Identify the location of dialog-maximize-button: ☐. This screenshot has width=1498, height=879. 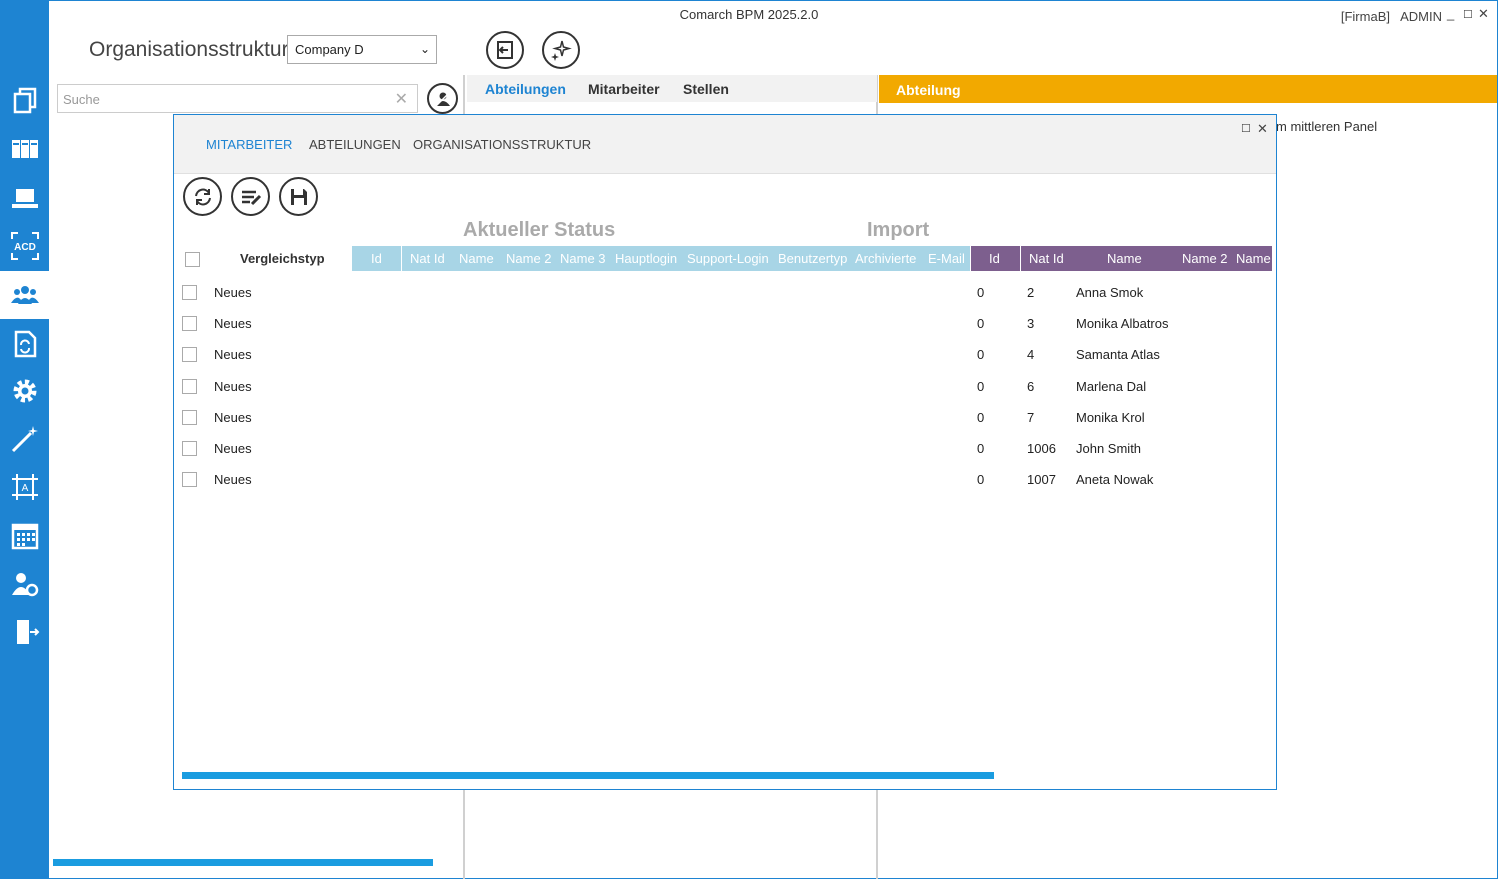
(1246, 128).